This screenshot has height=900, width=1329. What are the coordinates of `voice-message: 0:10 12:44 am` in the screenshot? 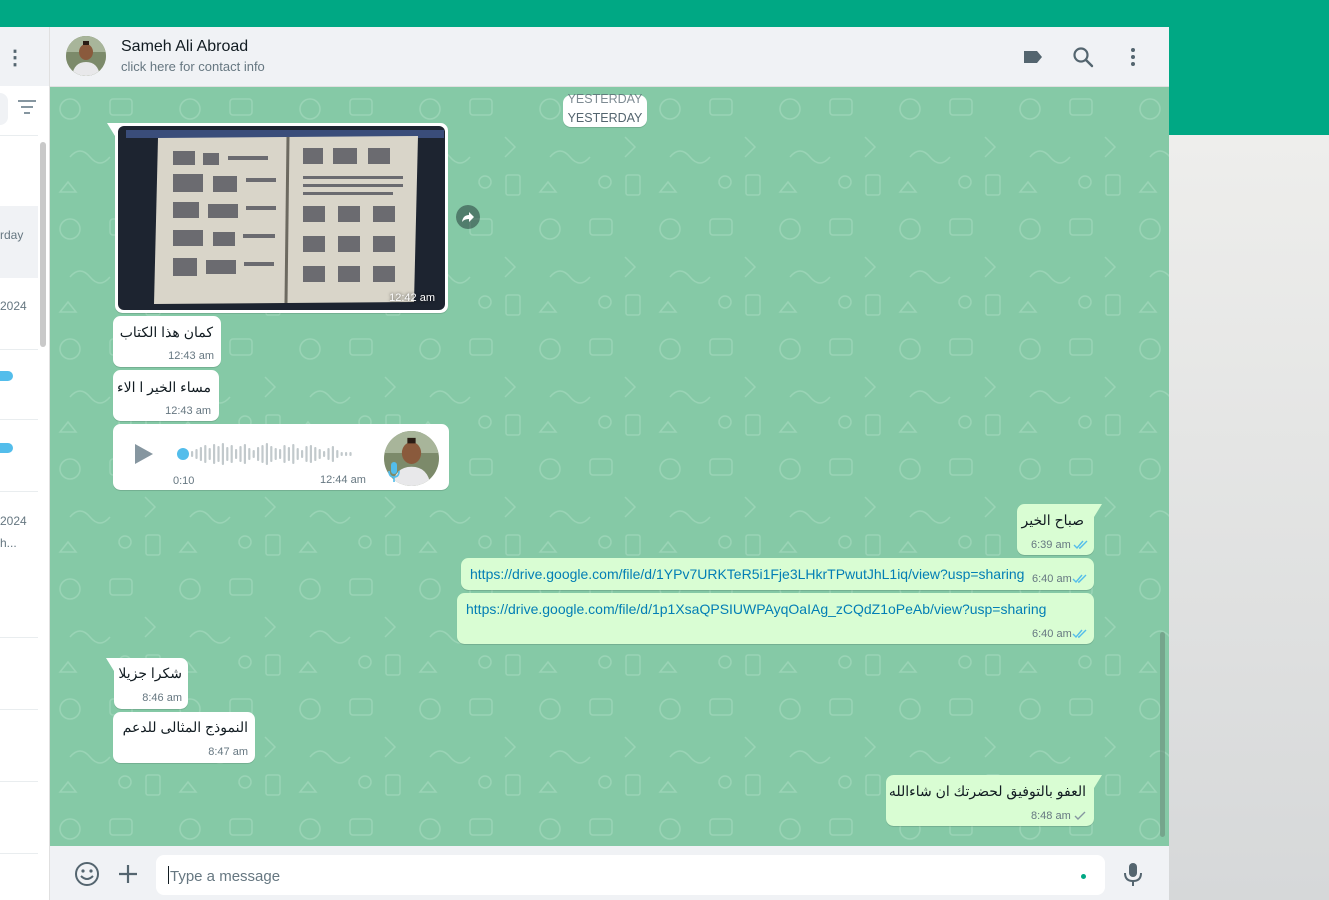 It's located at (281, 457).